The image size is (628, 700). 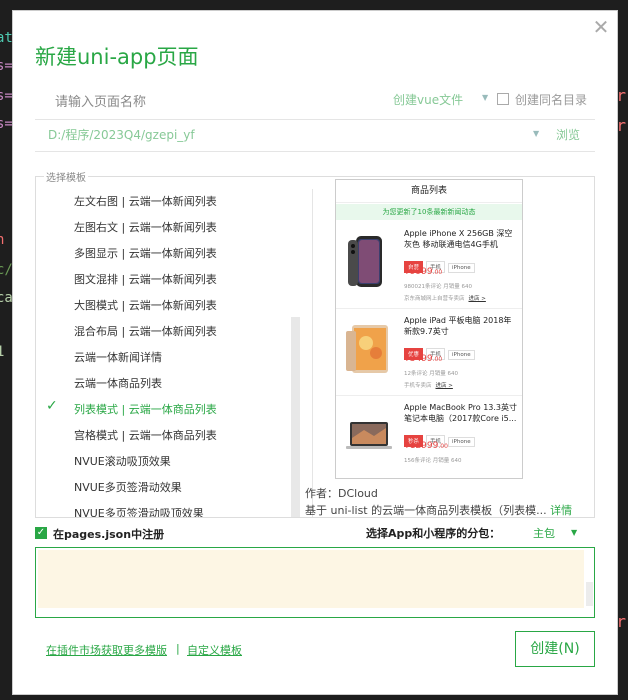 What do you see at coordinates (341, 493) in the screenshot?
I see `template-author: 作者：DCloud` at bounding box center [341, 493].